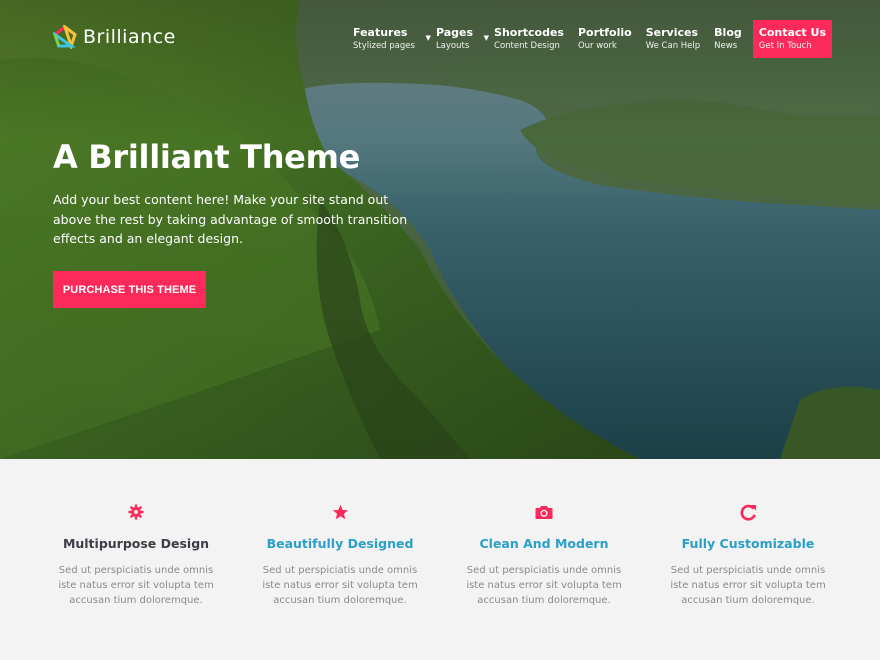 The height and width of the screenshot is (660, 880). What do you see at coordinates (136, 543) in the screenshot?
I see `feature-title: Multipurpose Design` at bounding box center [136, 543].